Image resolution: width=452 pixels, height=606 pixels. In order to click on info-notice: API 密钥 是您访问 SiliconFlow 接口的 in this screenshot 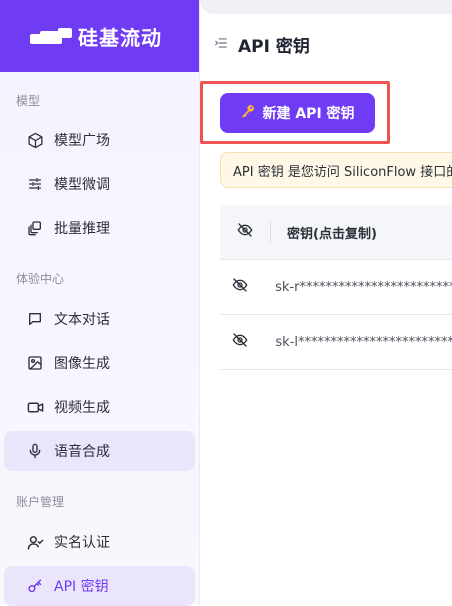, I will do `click(336, 170)`.